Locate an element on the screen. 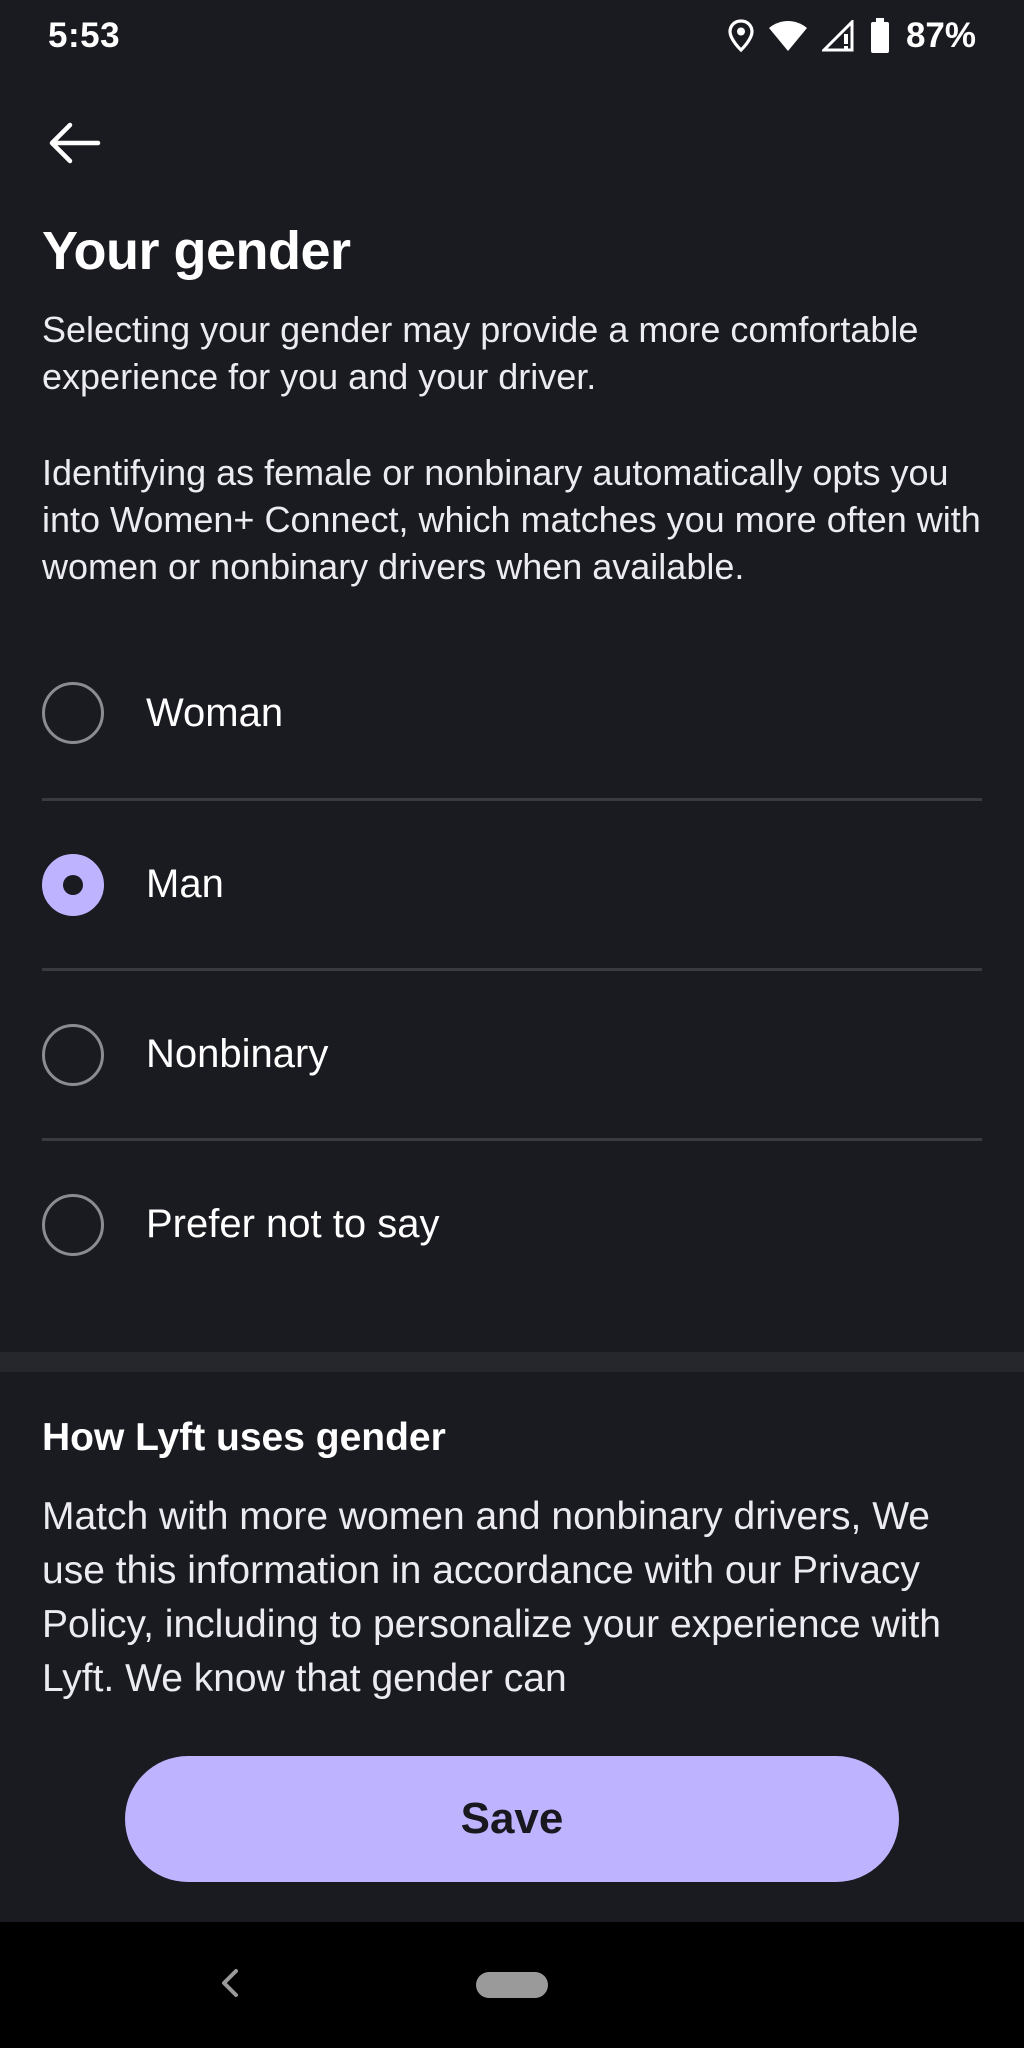 The width and height of the screenshot is (1024, 2048). location-icon is located at coordinates (741, 36).